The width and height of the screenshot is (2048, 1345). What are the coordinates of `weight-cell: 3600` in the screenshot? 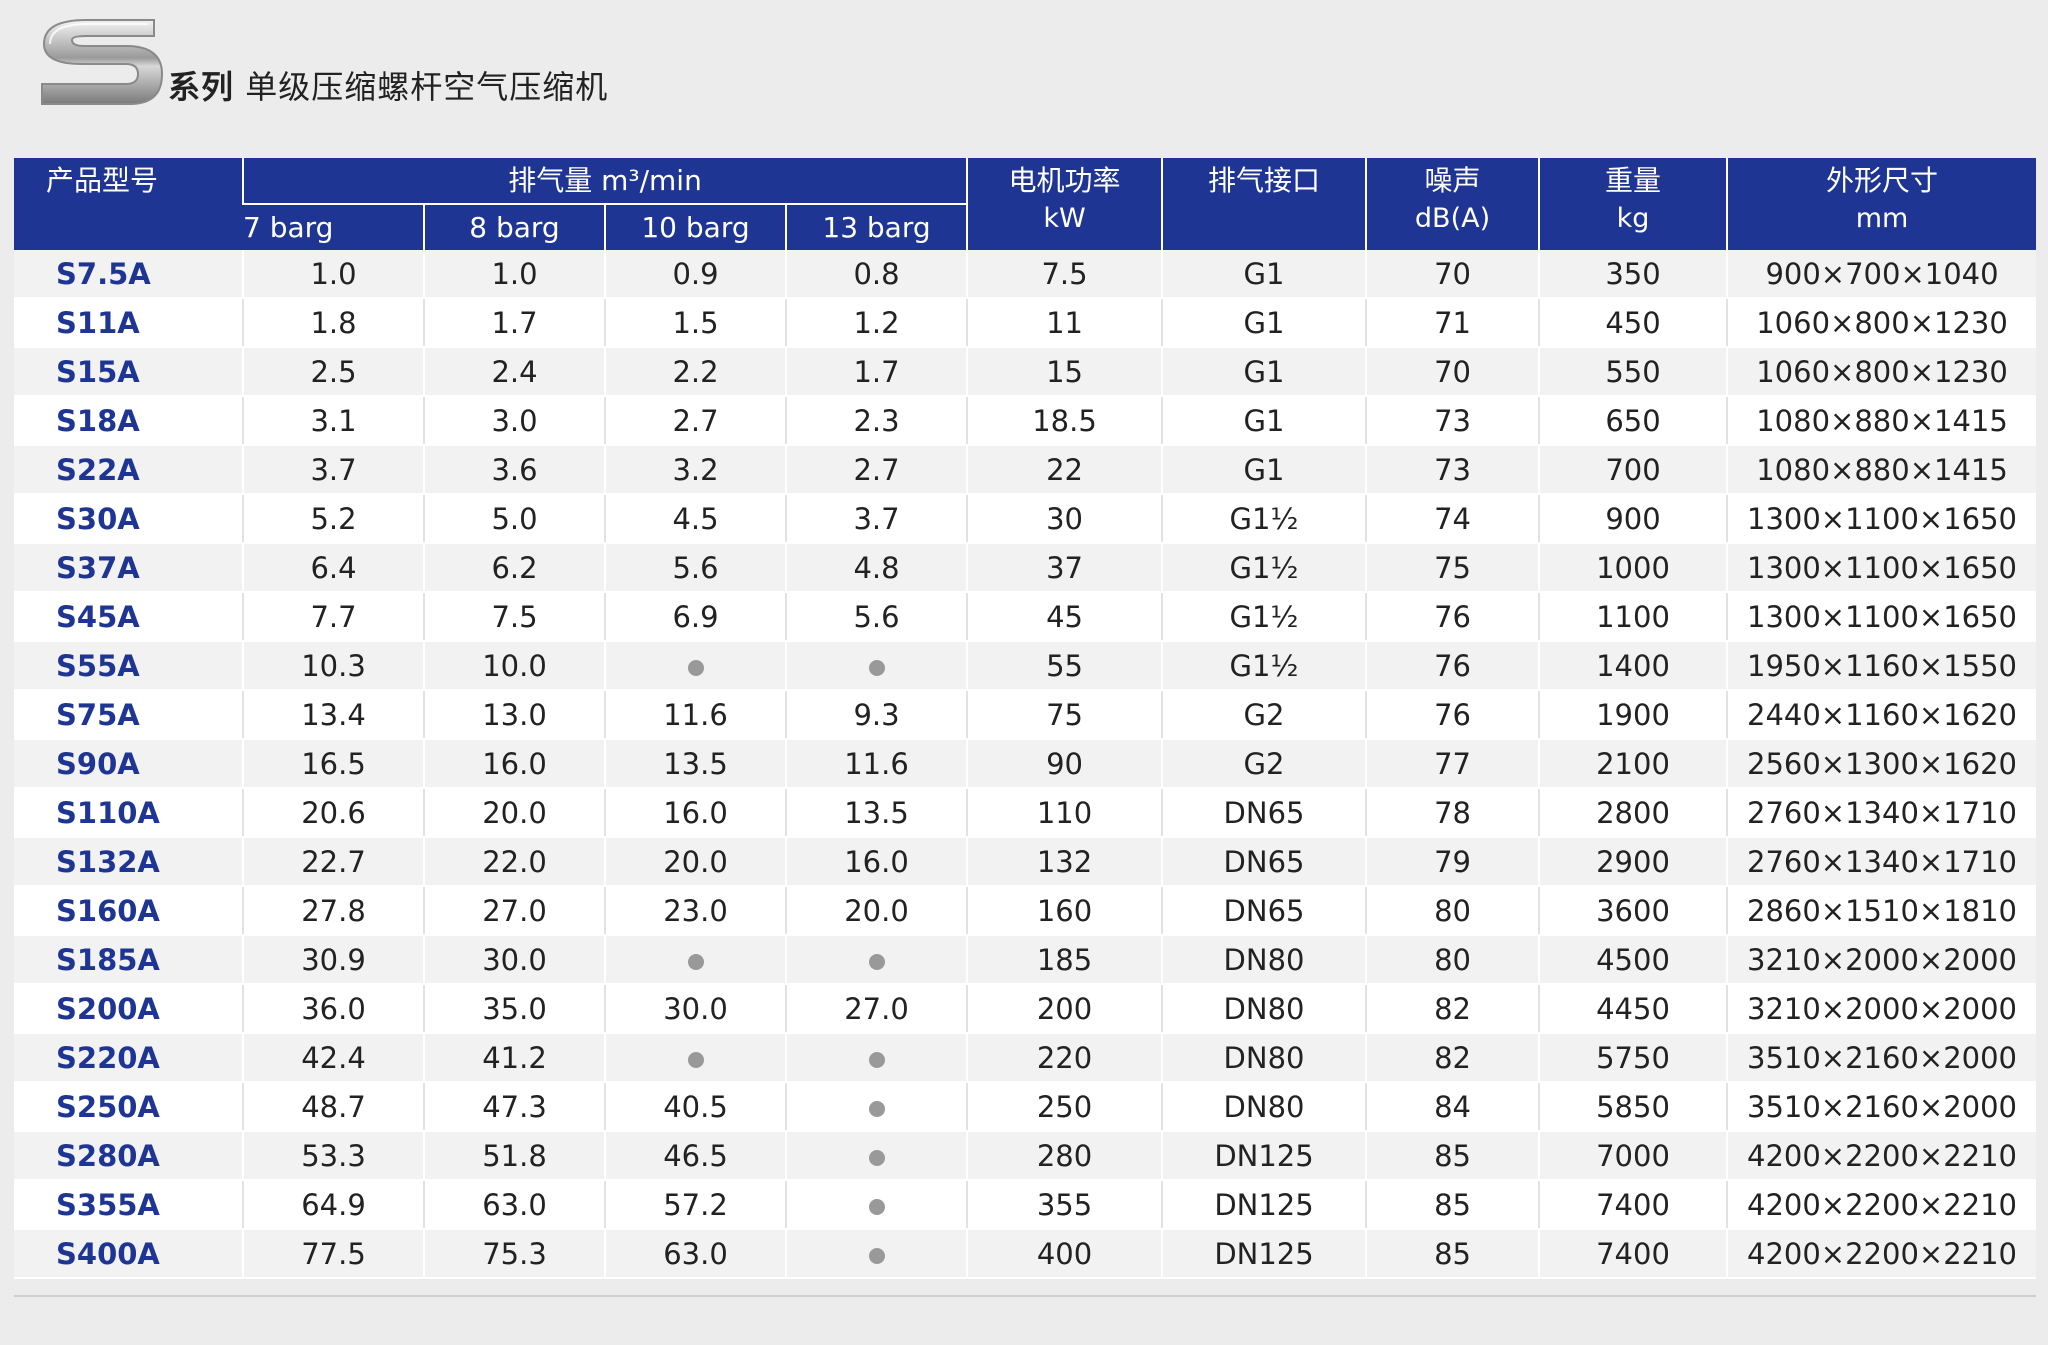 It's located at (1633, 911).